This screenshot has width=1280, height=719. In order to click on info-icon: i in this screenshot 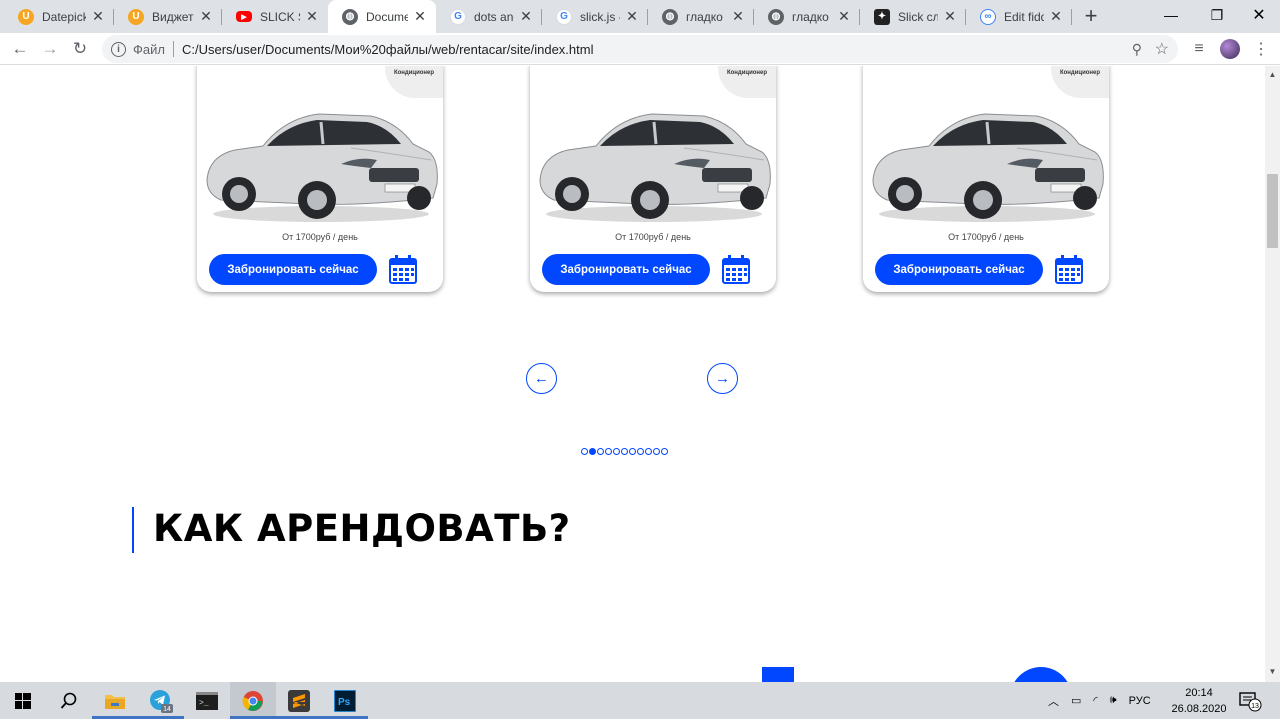, I will do `click(118, 49)`.